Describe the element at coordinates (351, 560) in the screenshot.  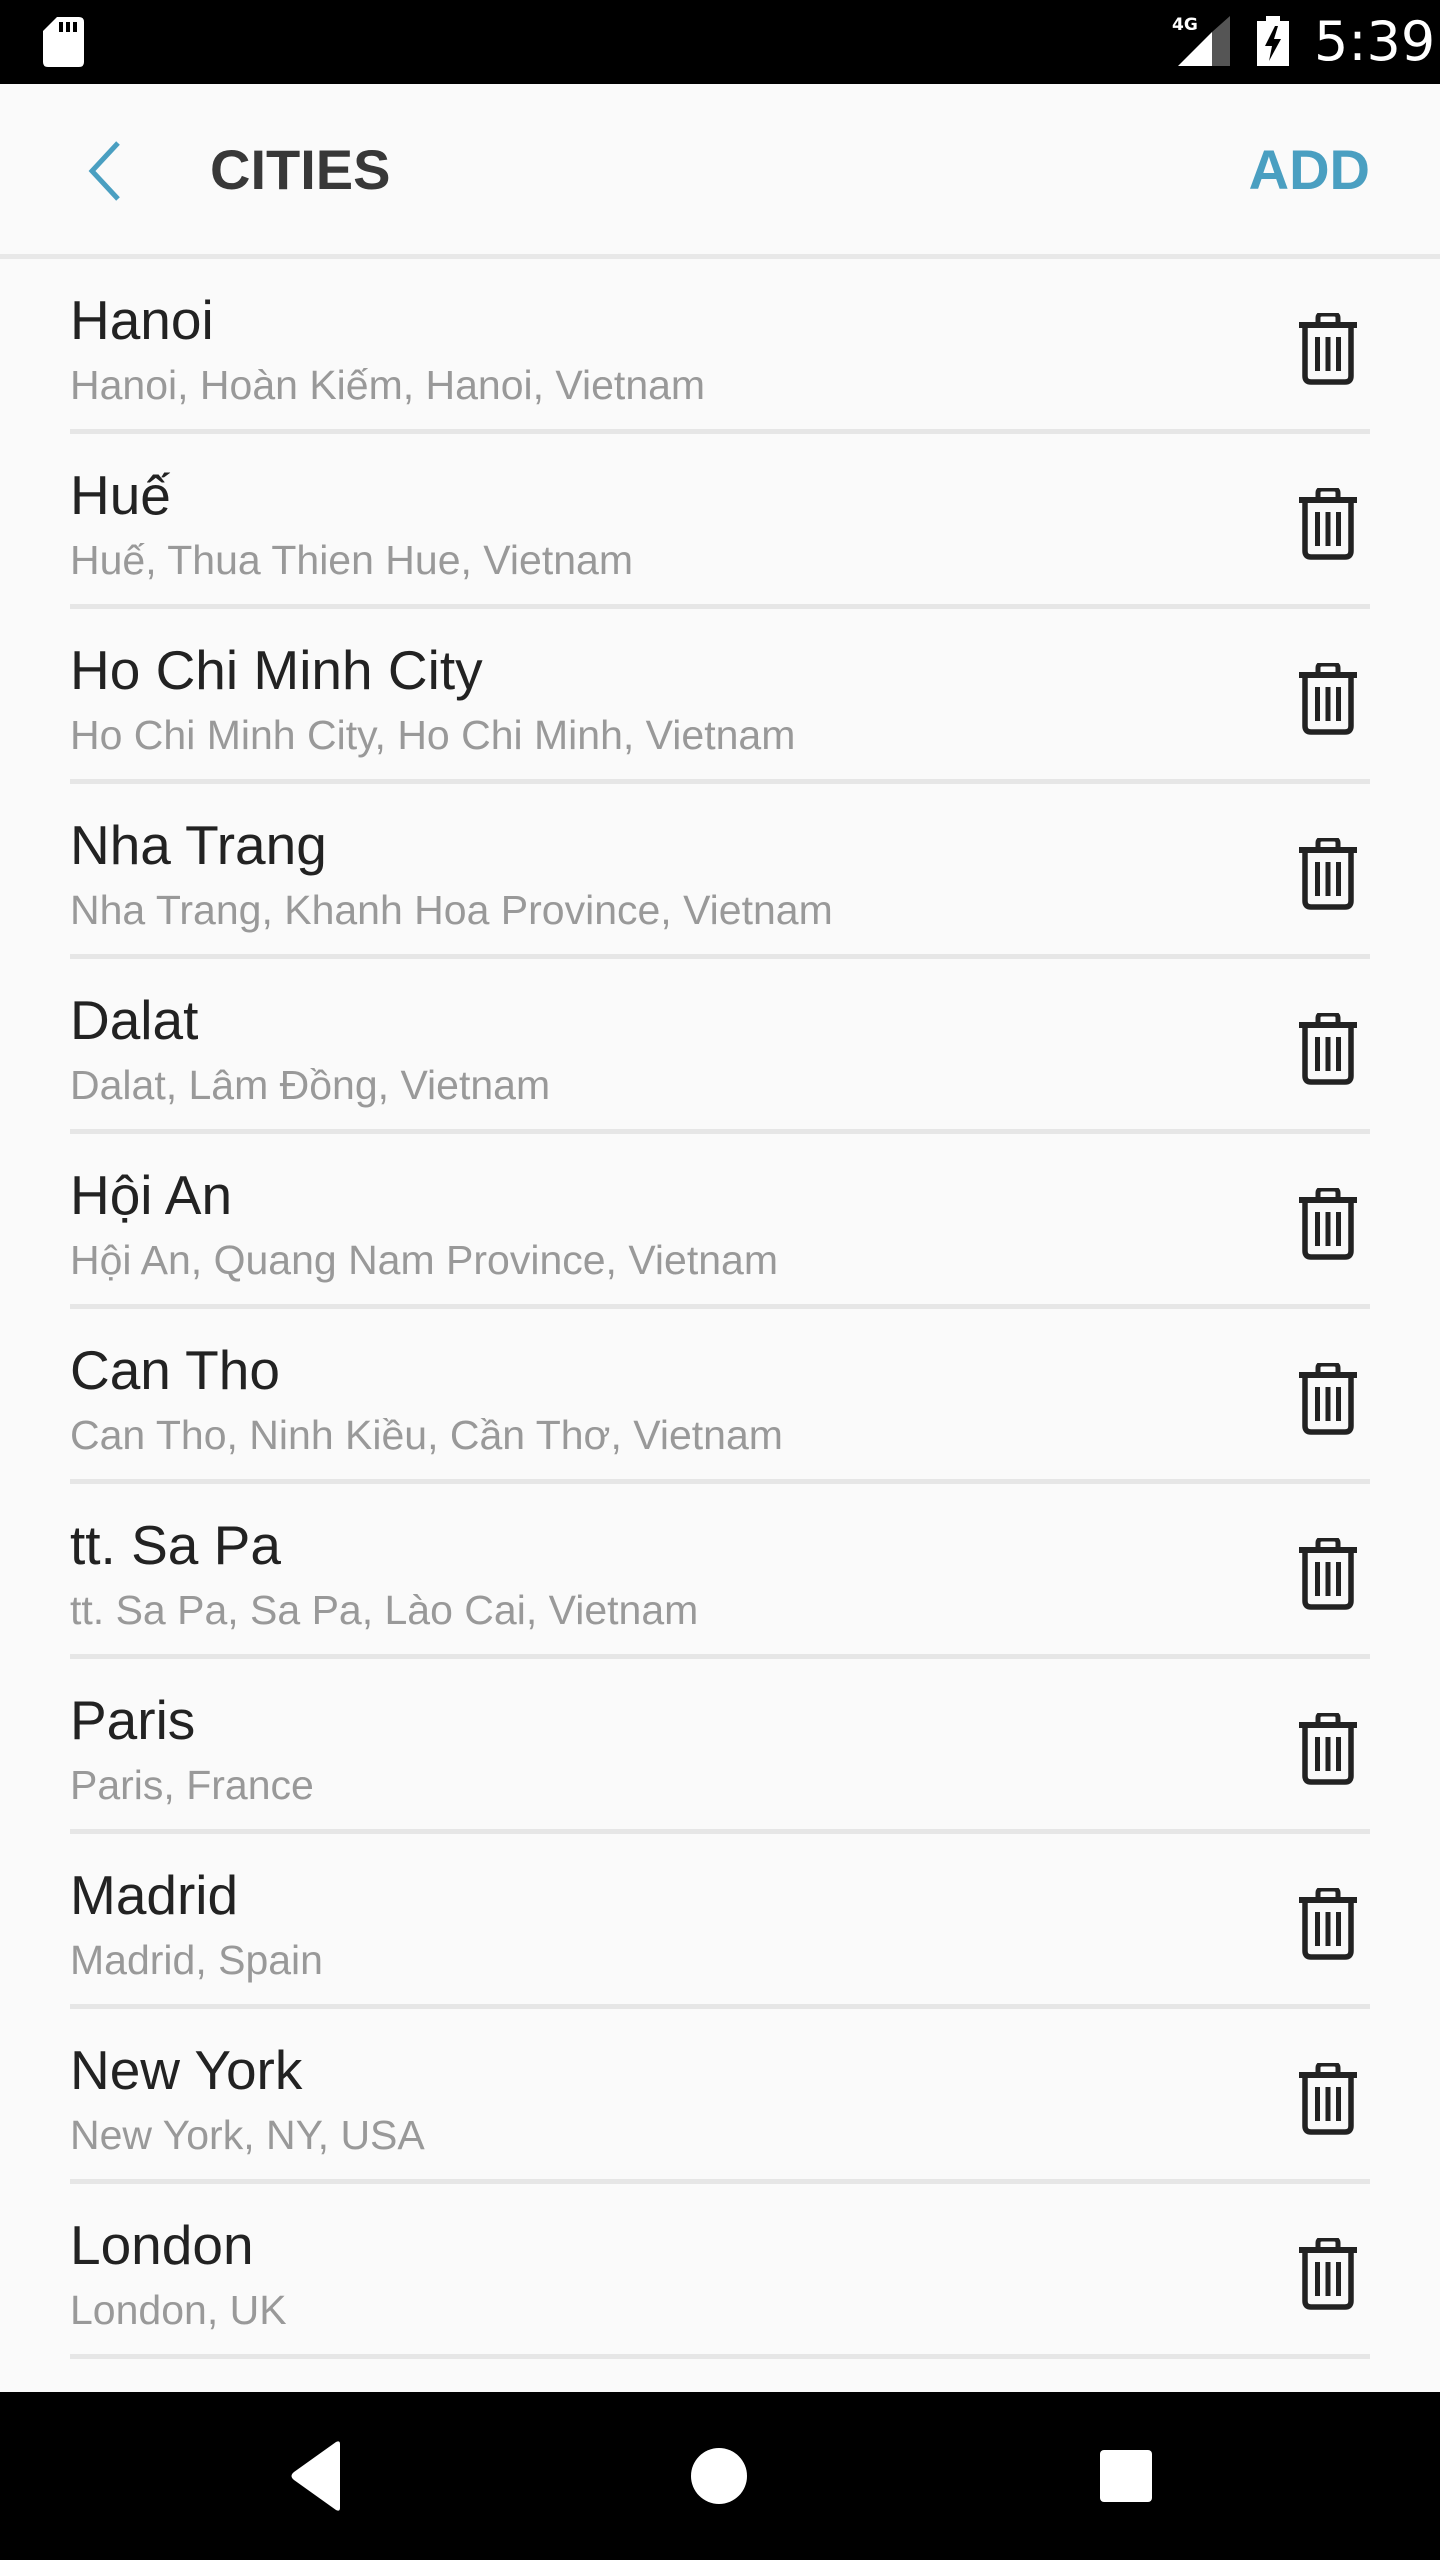
I see `city-detail: Huế, Thua Thien Hue, Vietnam` at that location.